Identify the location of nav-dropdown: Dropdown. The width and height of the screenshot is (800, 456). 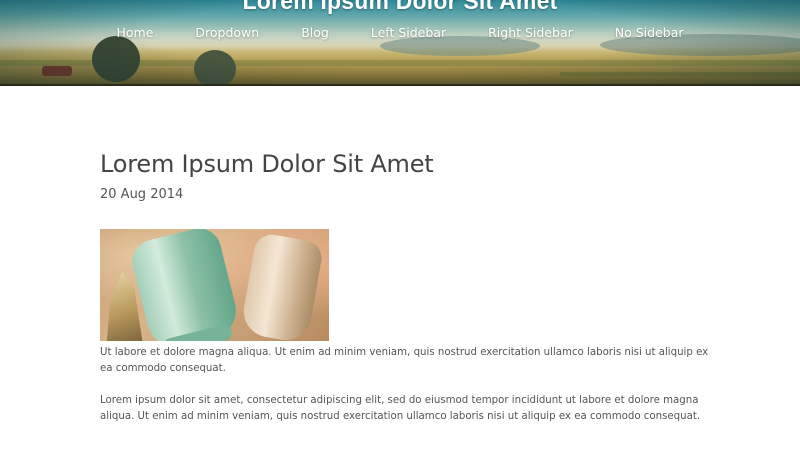
(227, 33).